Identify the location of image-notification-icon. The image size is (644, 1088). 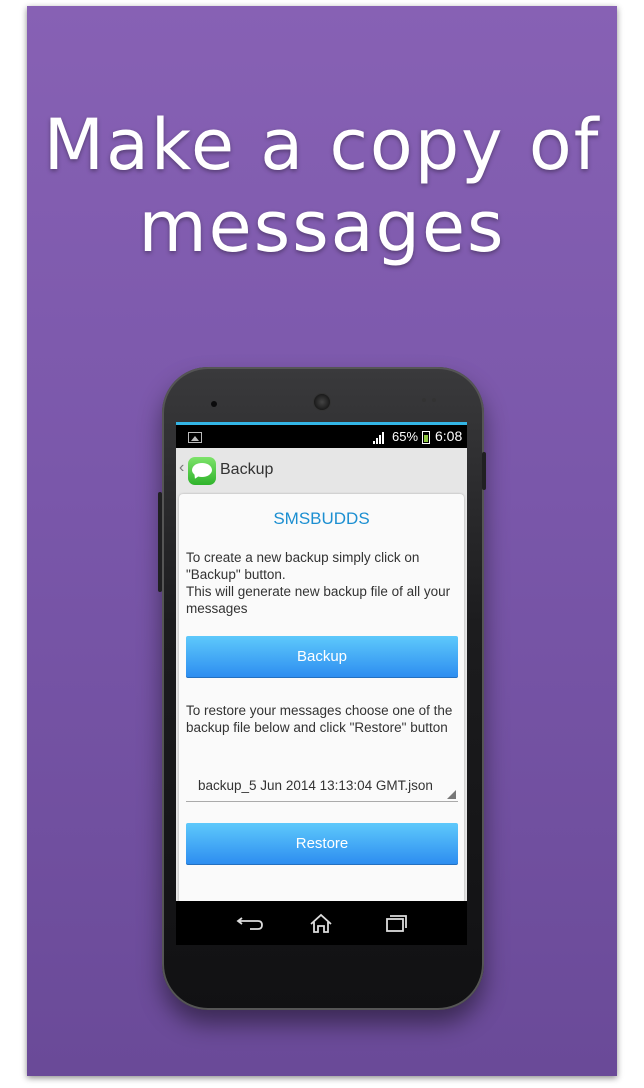
(195, 437).